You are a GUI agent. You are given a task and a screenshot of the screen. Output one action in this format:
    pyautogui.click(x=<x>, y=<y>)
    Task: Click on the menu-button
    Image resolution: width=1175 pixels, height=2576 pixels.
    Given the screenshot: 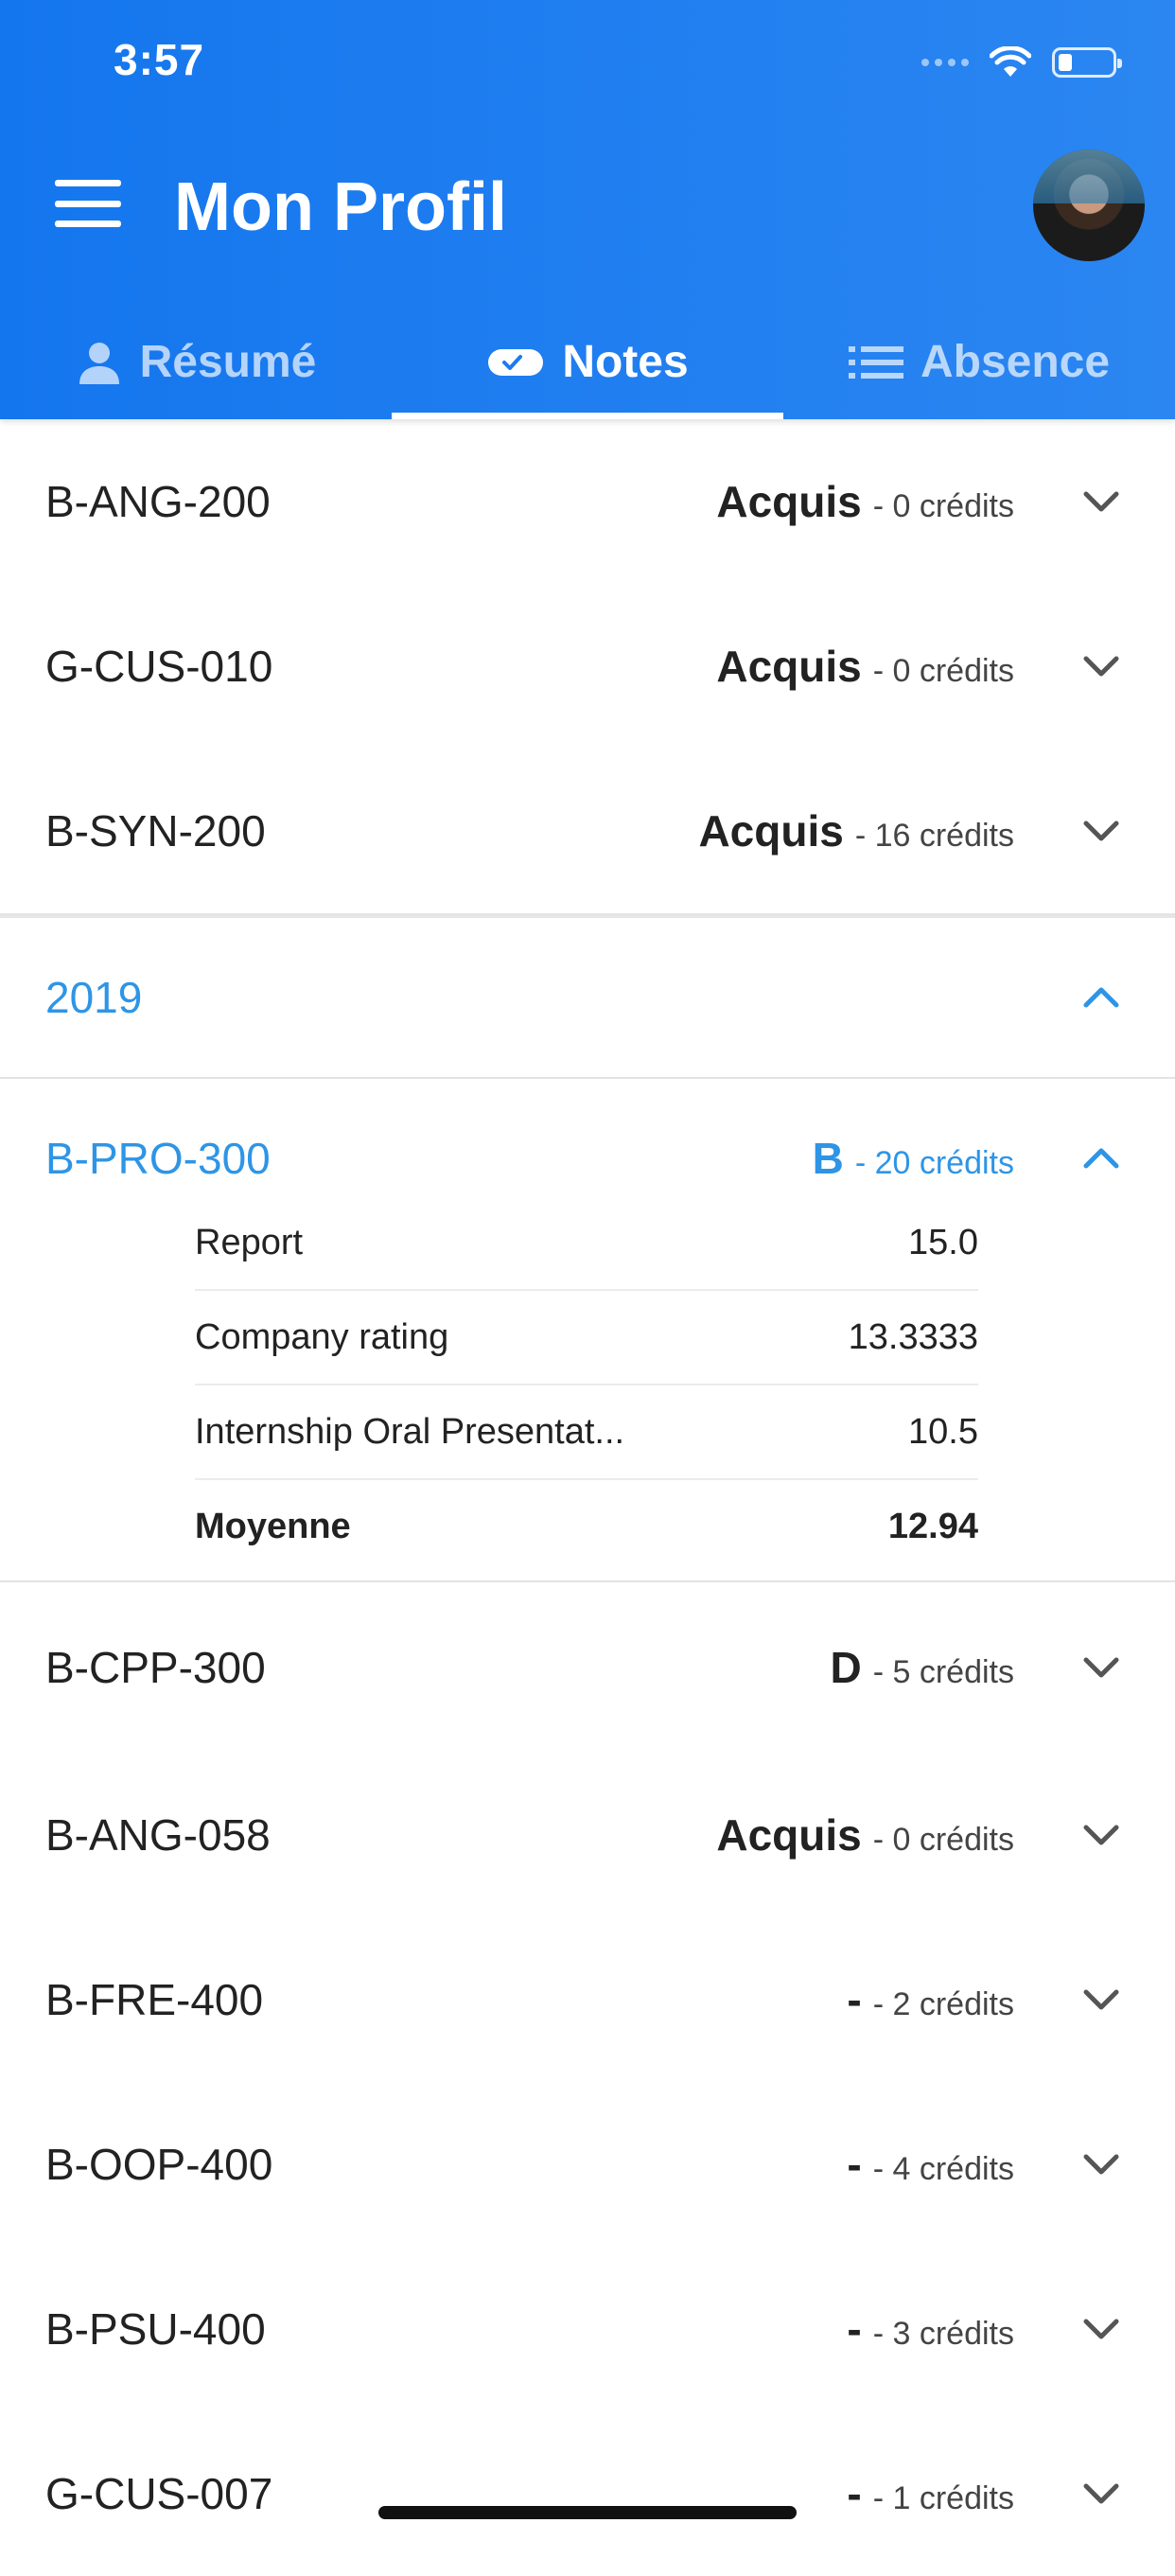 What is the action you would take?
    pyautogui.click(x=88, y=203)
    